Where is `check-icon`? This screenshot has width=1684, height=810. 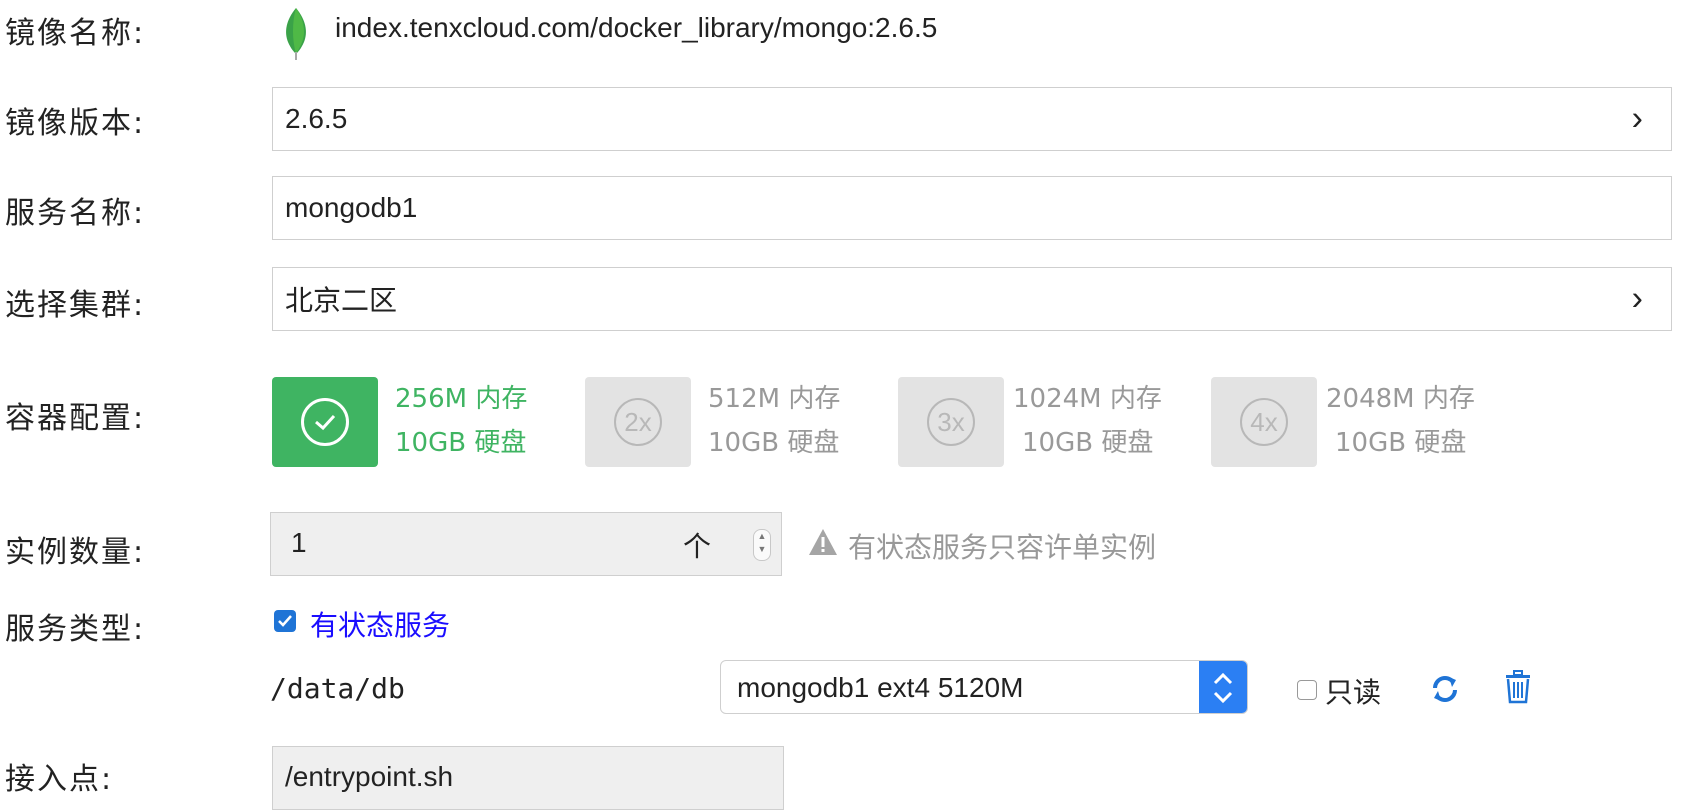
check-icon is located at coordinates (285, 621).